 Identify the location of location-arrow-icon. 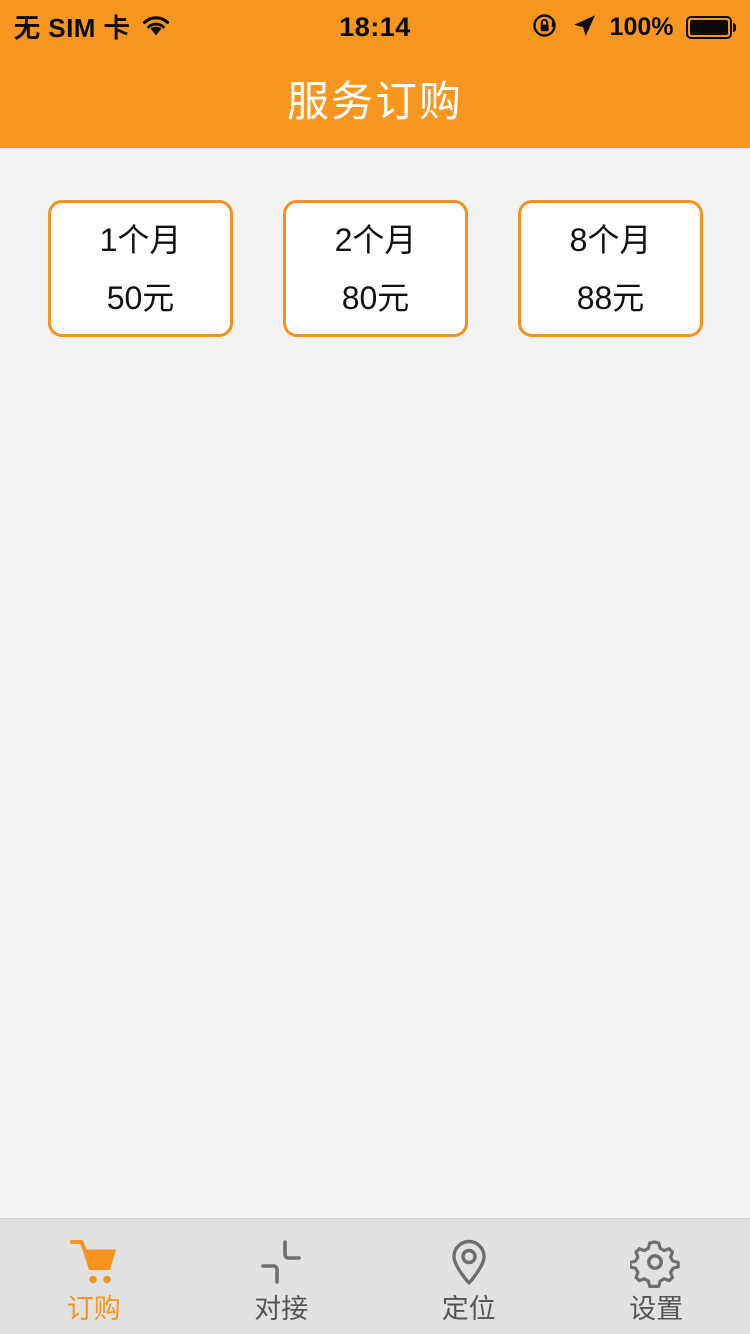
(584, 28).